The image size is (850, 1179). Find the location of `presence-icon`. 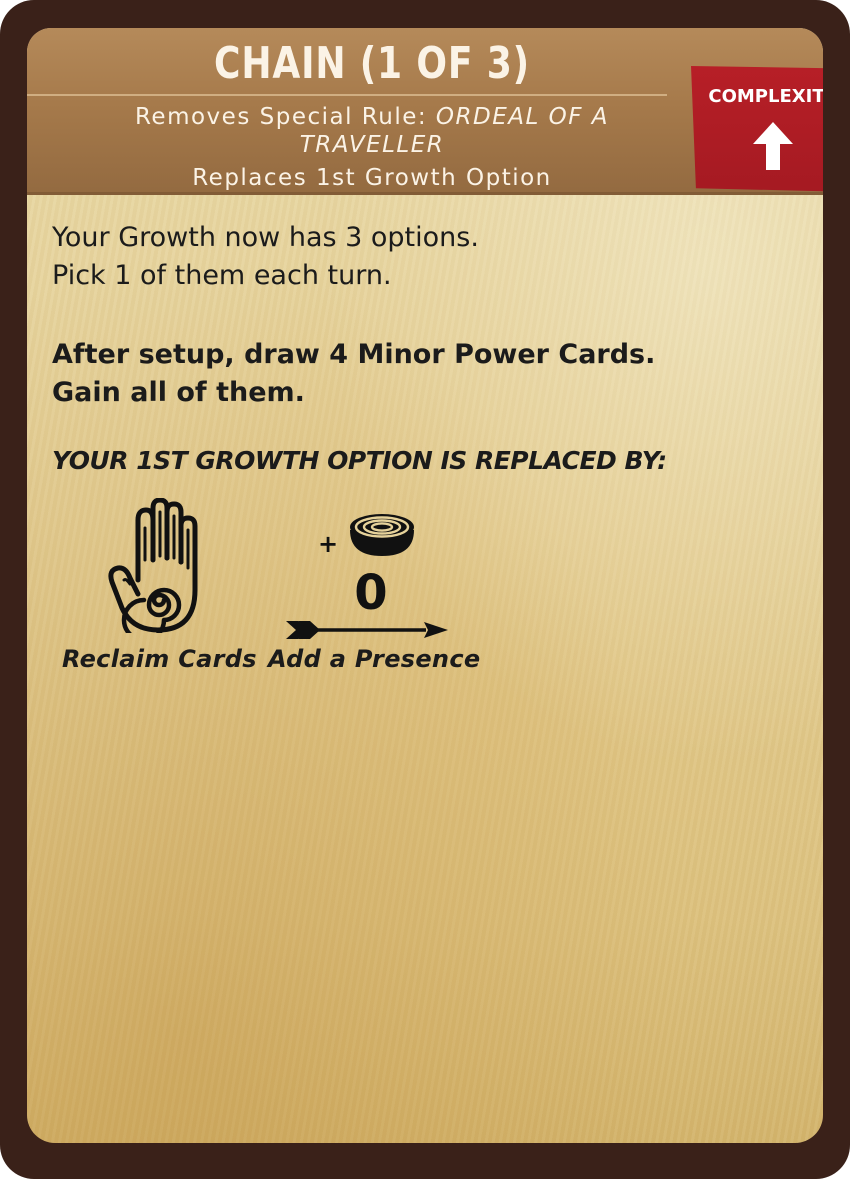

presence-icon is located at coordinates (382, 535).